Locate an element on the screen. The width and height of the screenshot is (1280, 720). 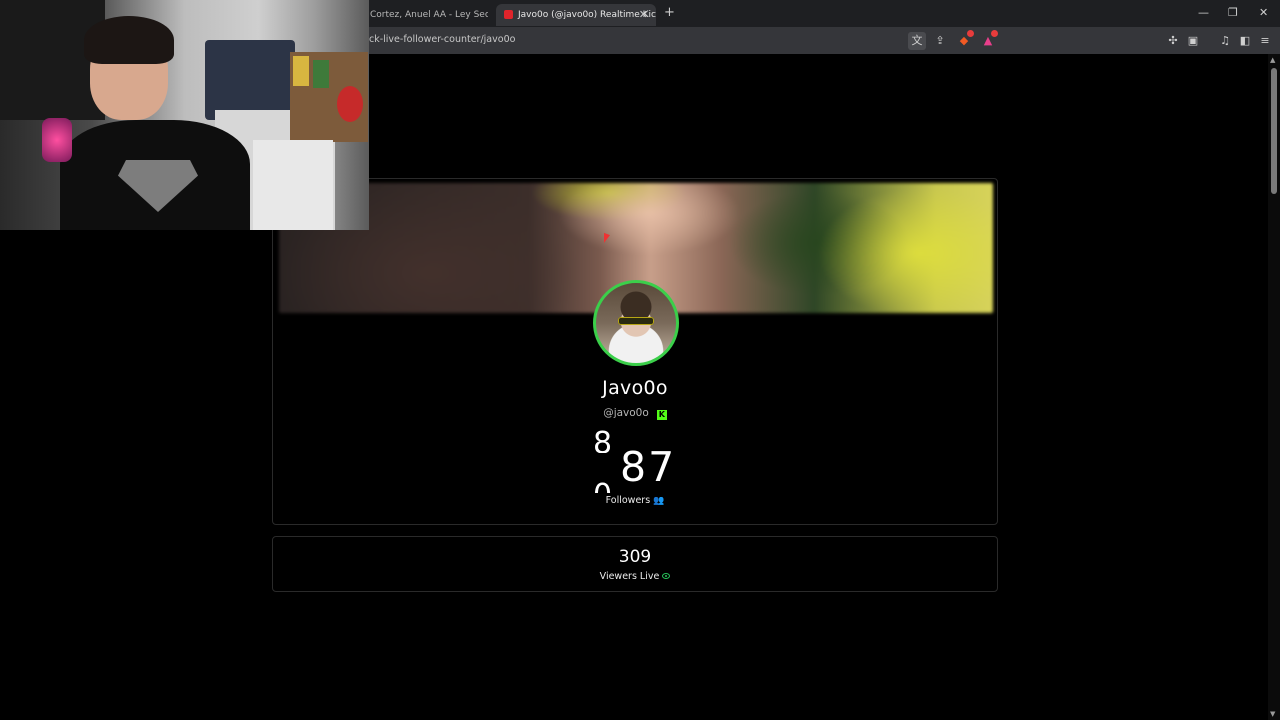
counter-digits: 87 is located at coordinates (648, 467).